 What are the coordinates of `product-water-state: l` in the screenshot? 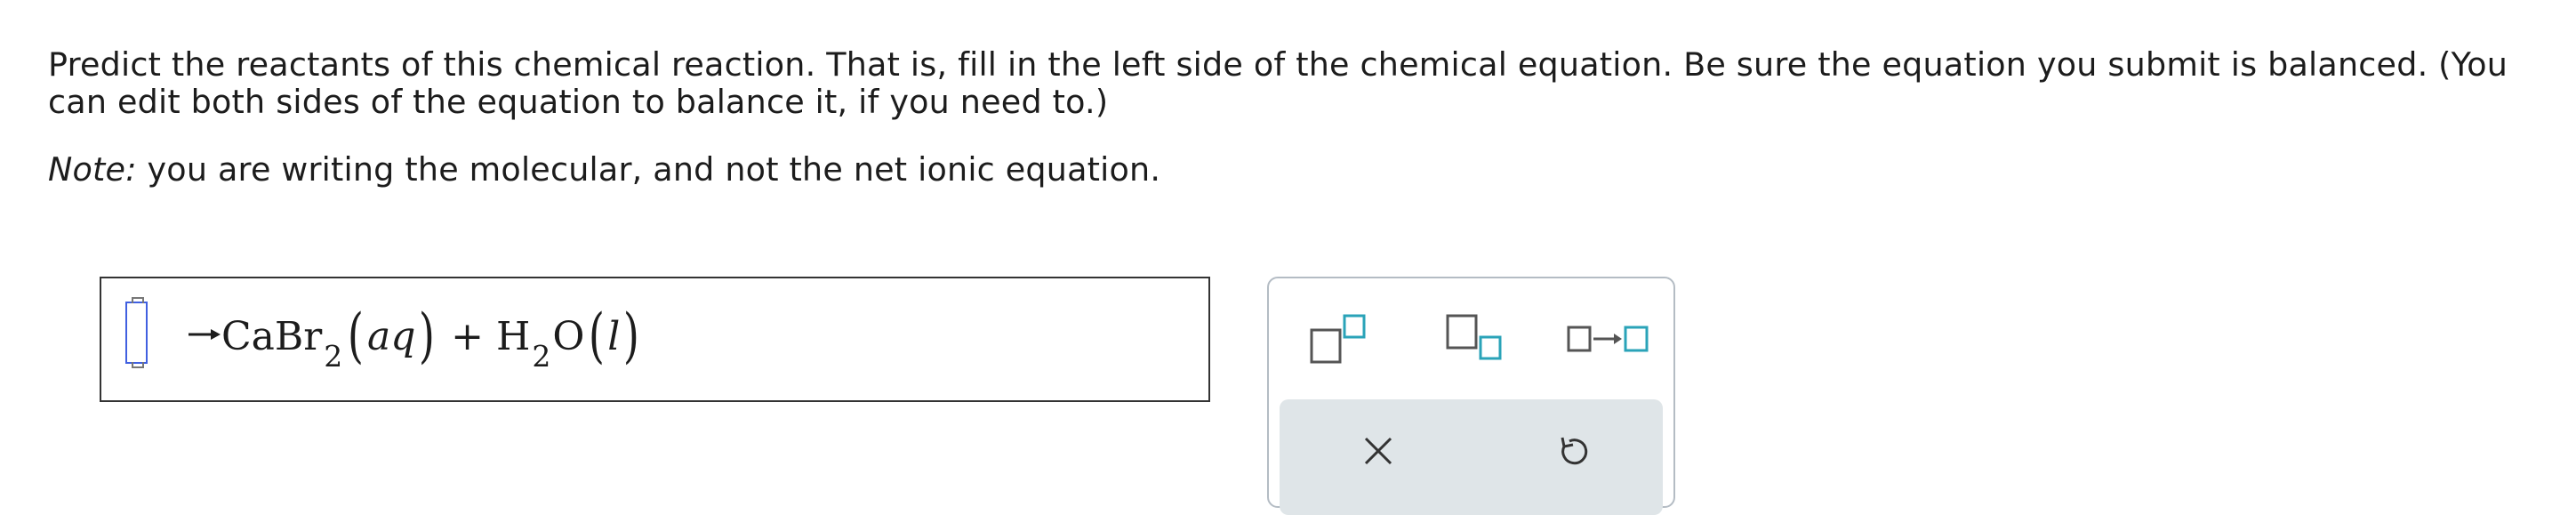 It's located at (614, 336).